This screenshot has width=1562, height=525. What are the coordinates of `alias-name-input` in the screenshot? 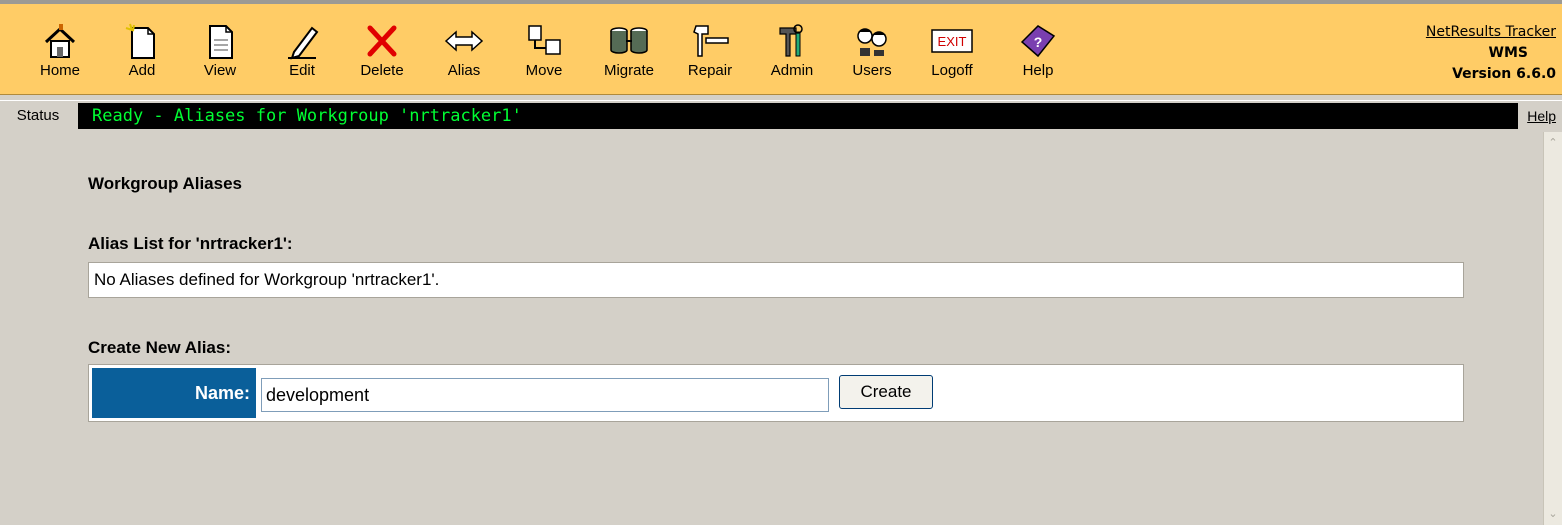 It's located at (545, 395).